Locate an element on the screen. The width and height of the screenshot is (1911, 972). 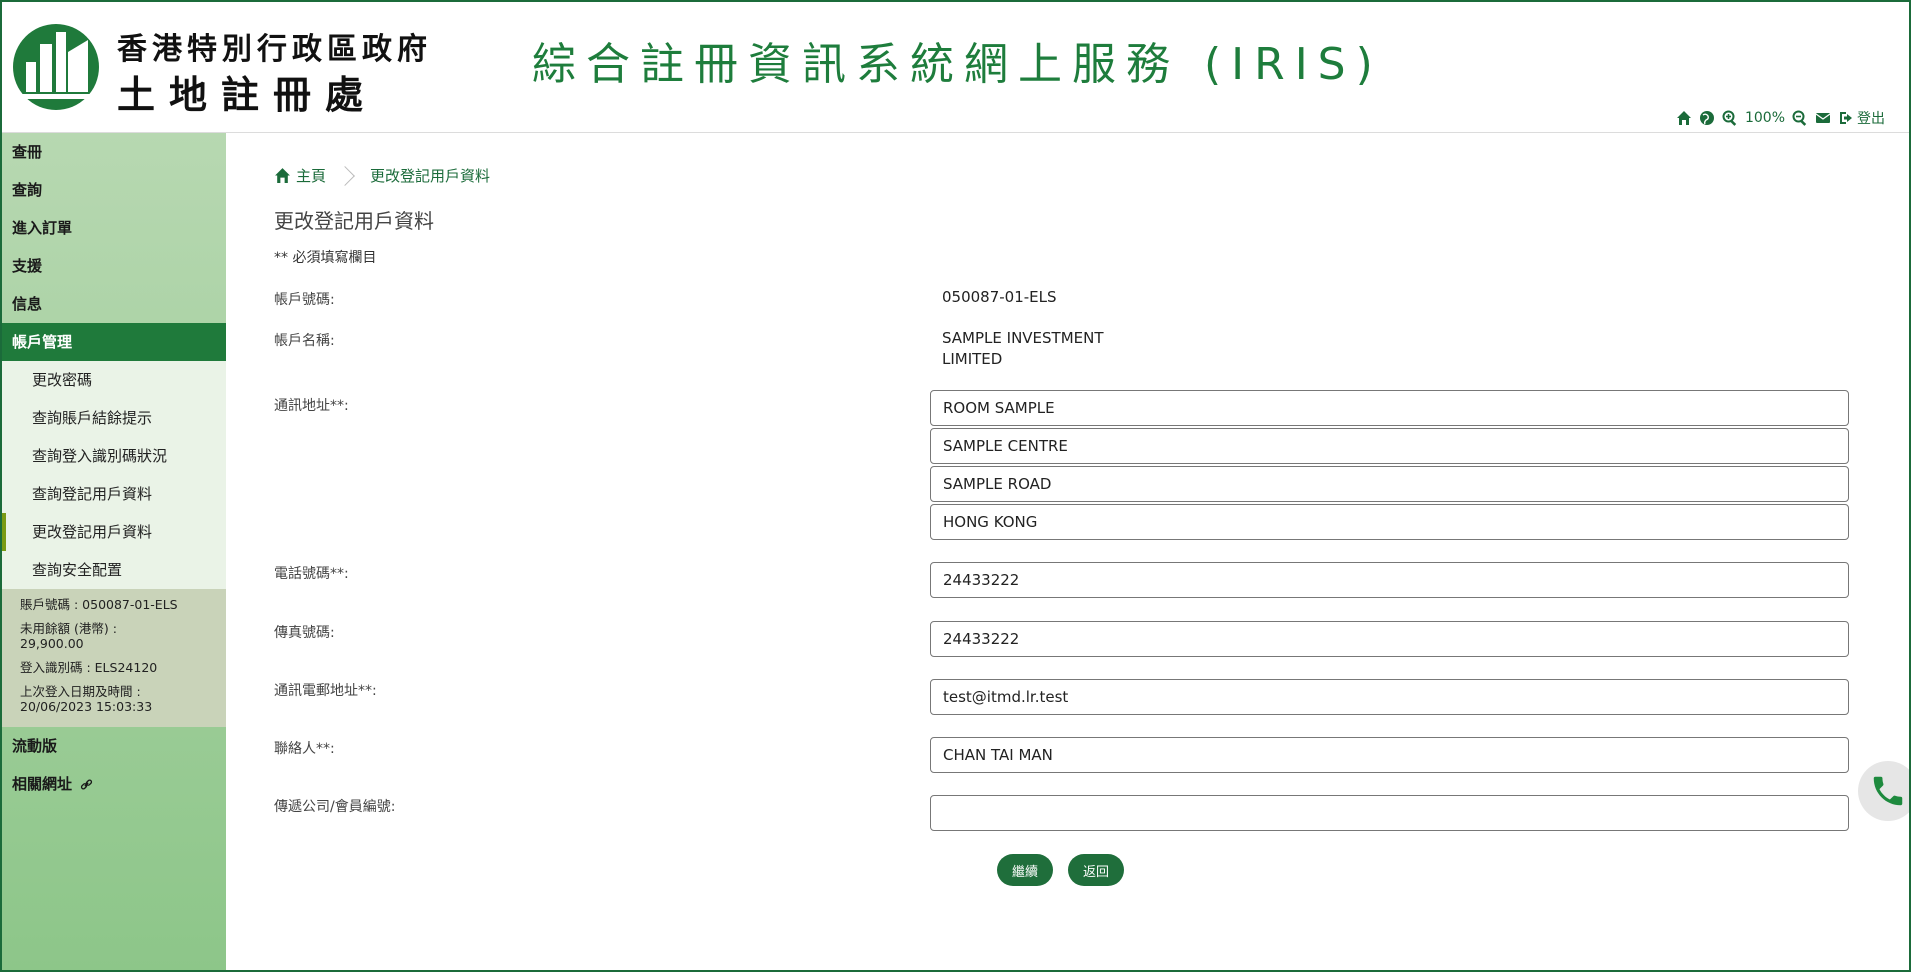
login-id: 登入識別碼 : ELS24120 is located at coordinates (89, 667).